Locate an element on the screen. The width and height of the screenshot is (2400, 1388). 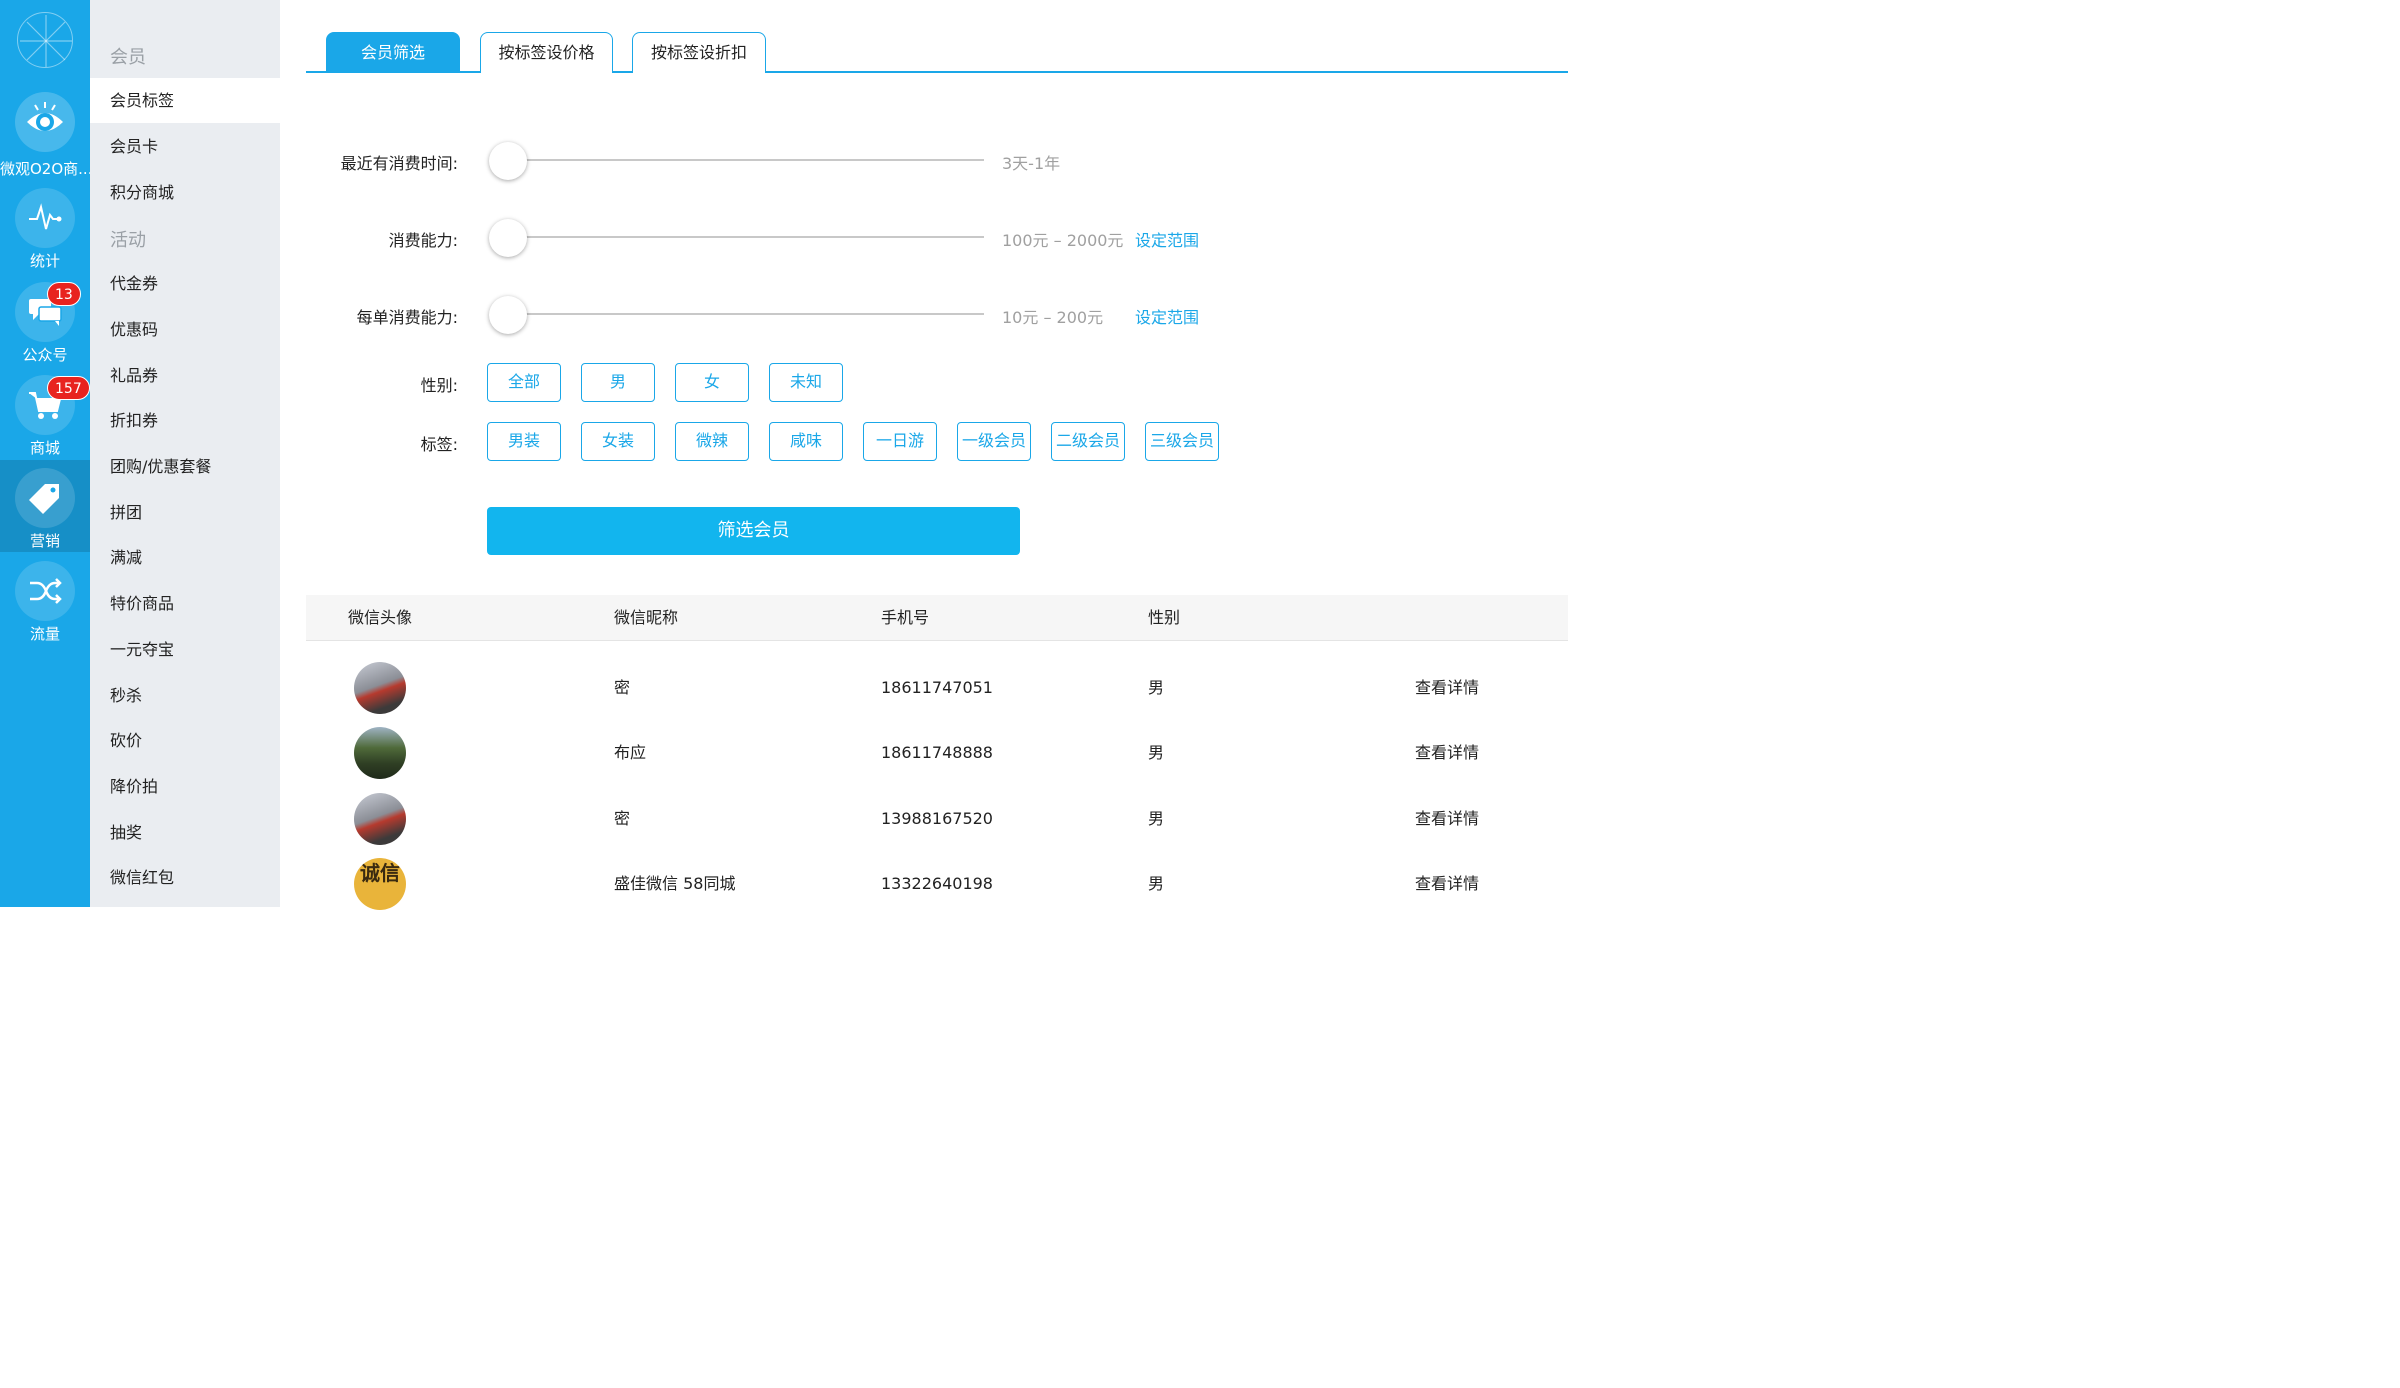
rail-label: 商城 is located at coordinates (44, 448).